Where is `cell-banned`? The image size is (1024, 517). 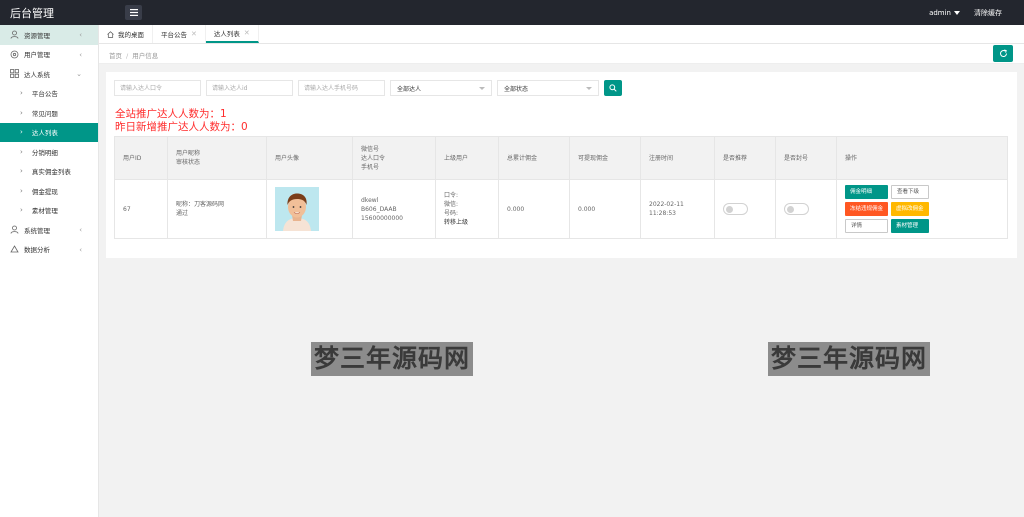 cell-banned is located at coordinates (806, 209).